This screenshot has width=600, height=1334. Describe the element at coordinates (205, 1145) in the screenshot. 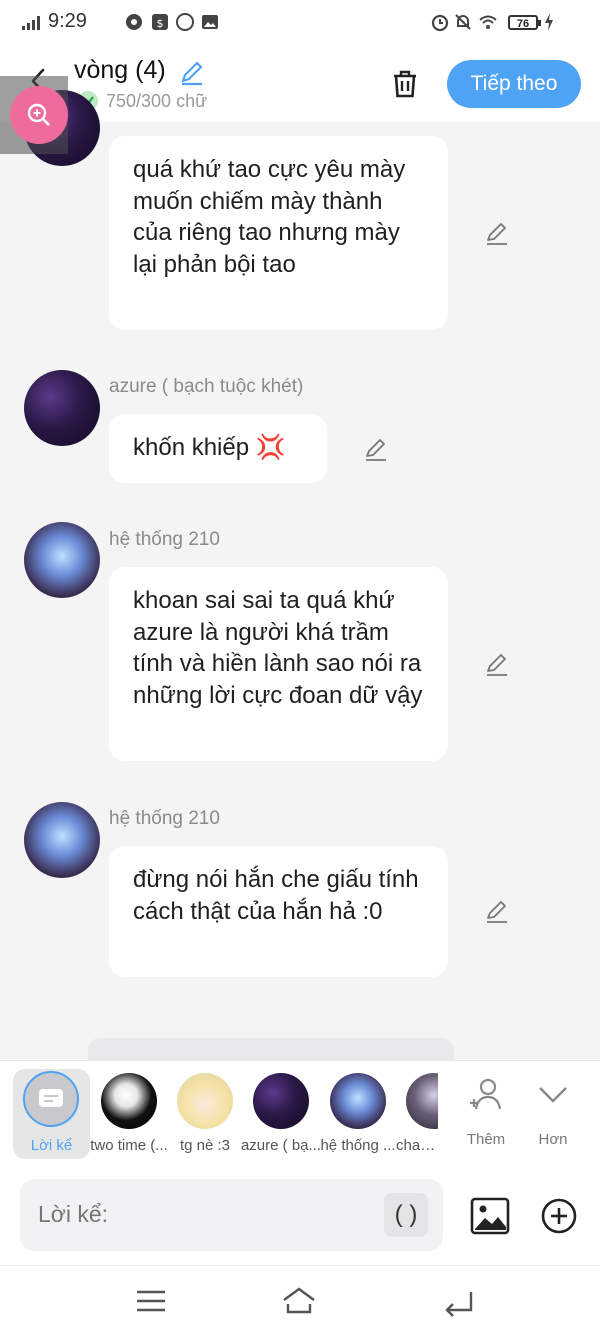

I see `character-name: tg nè :3` at that location.